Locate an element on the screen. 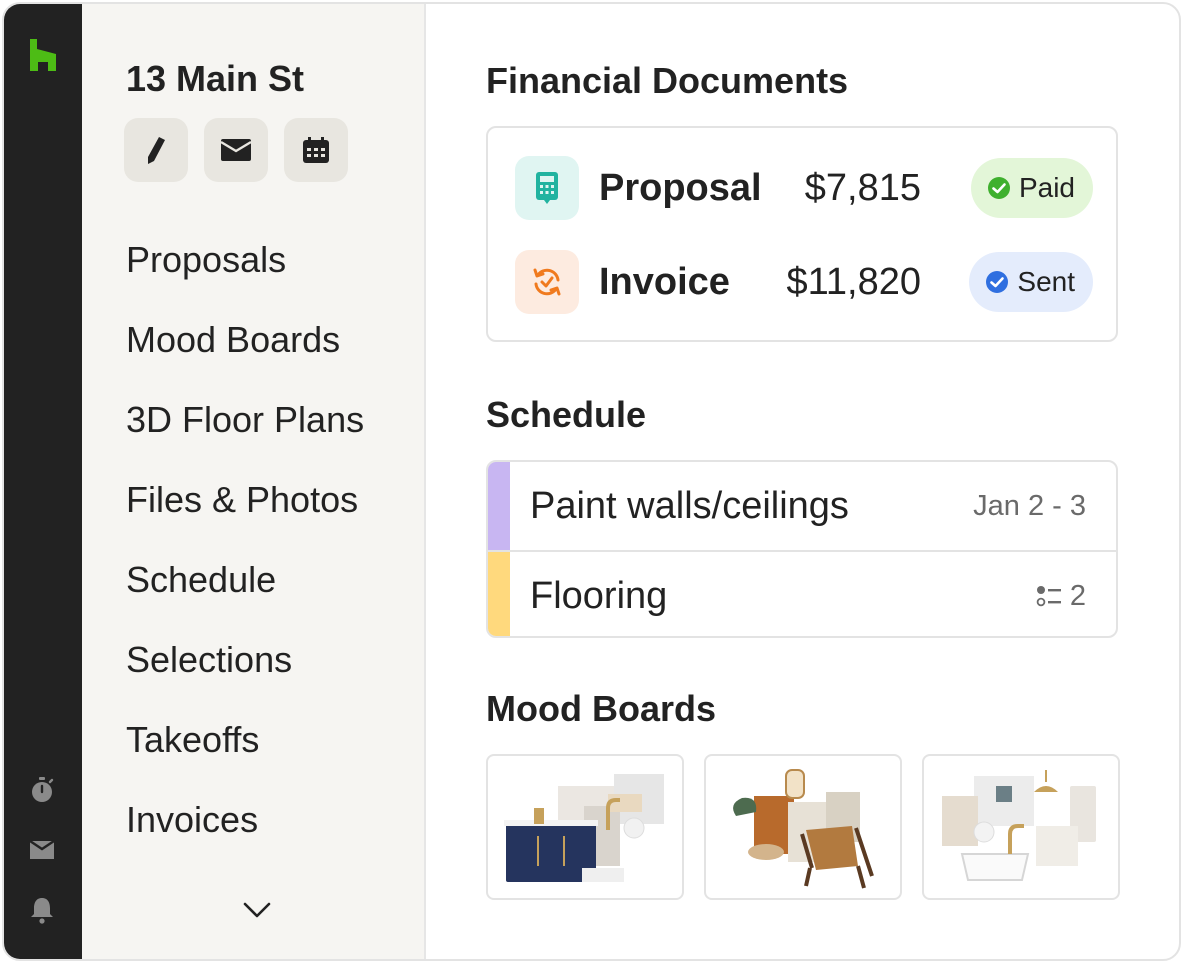  mood-board-thumbnail-living is located at coordinates (803, 827).